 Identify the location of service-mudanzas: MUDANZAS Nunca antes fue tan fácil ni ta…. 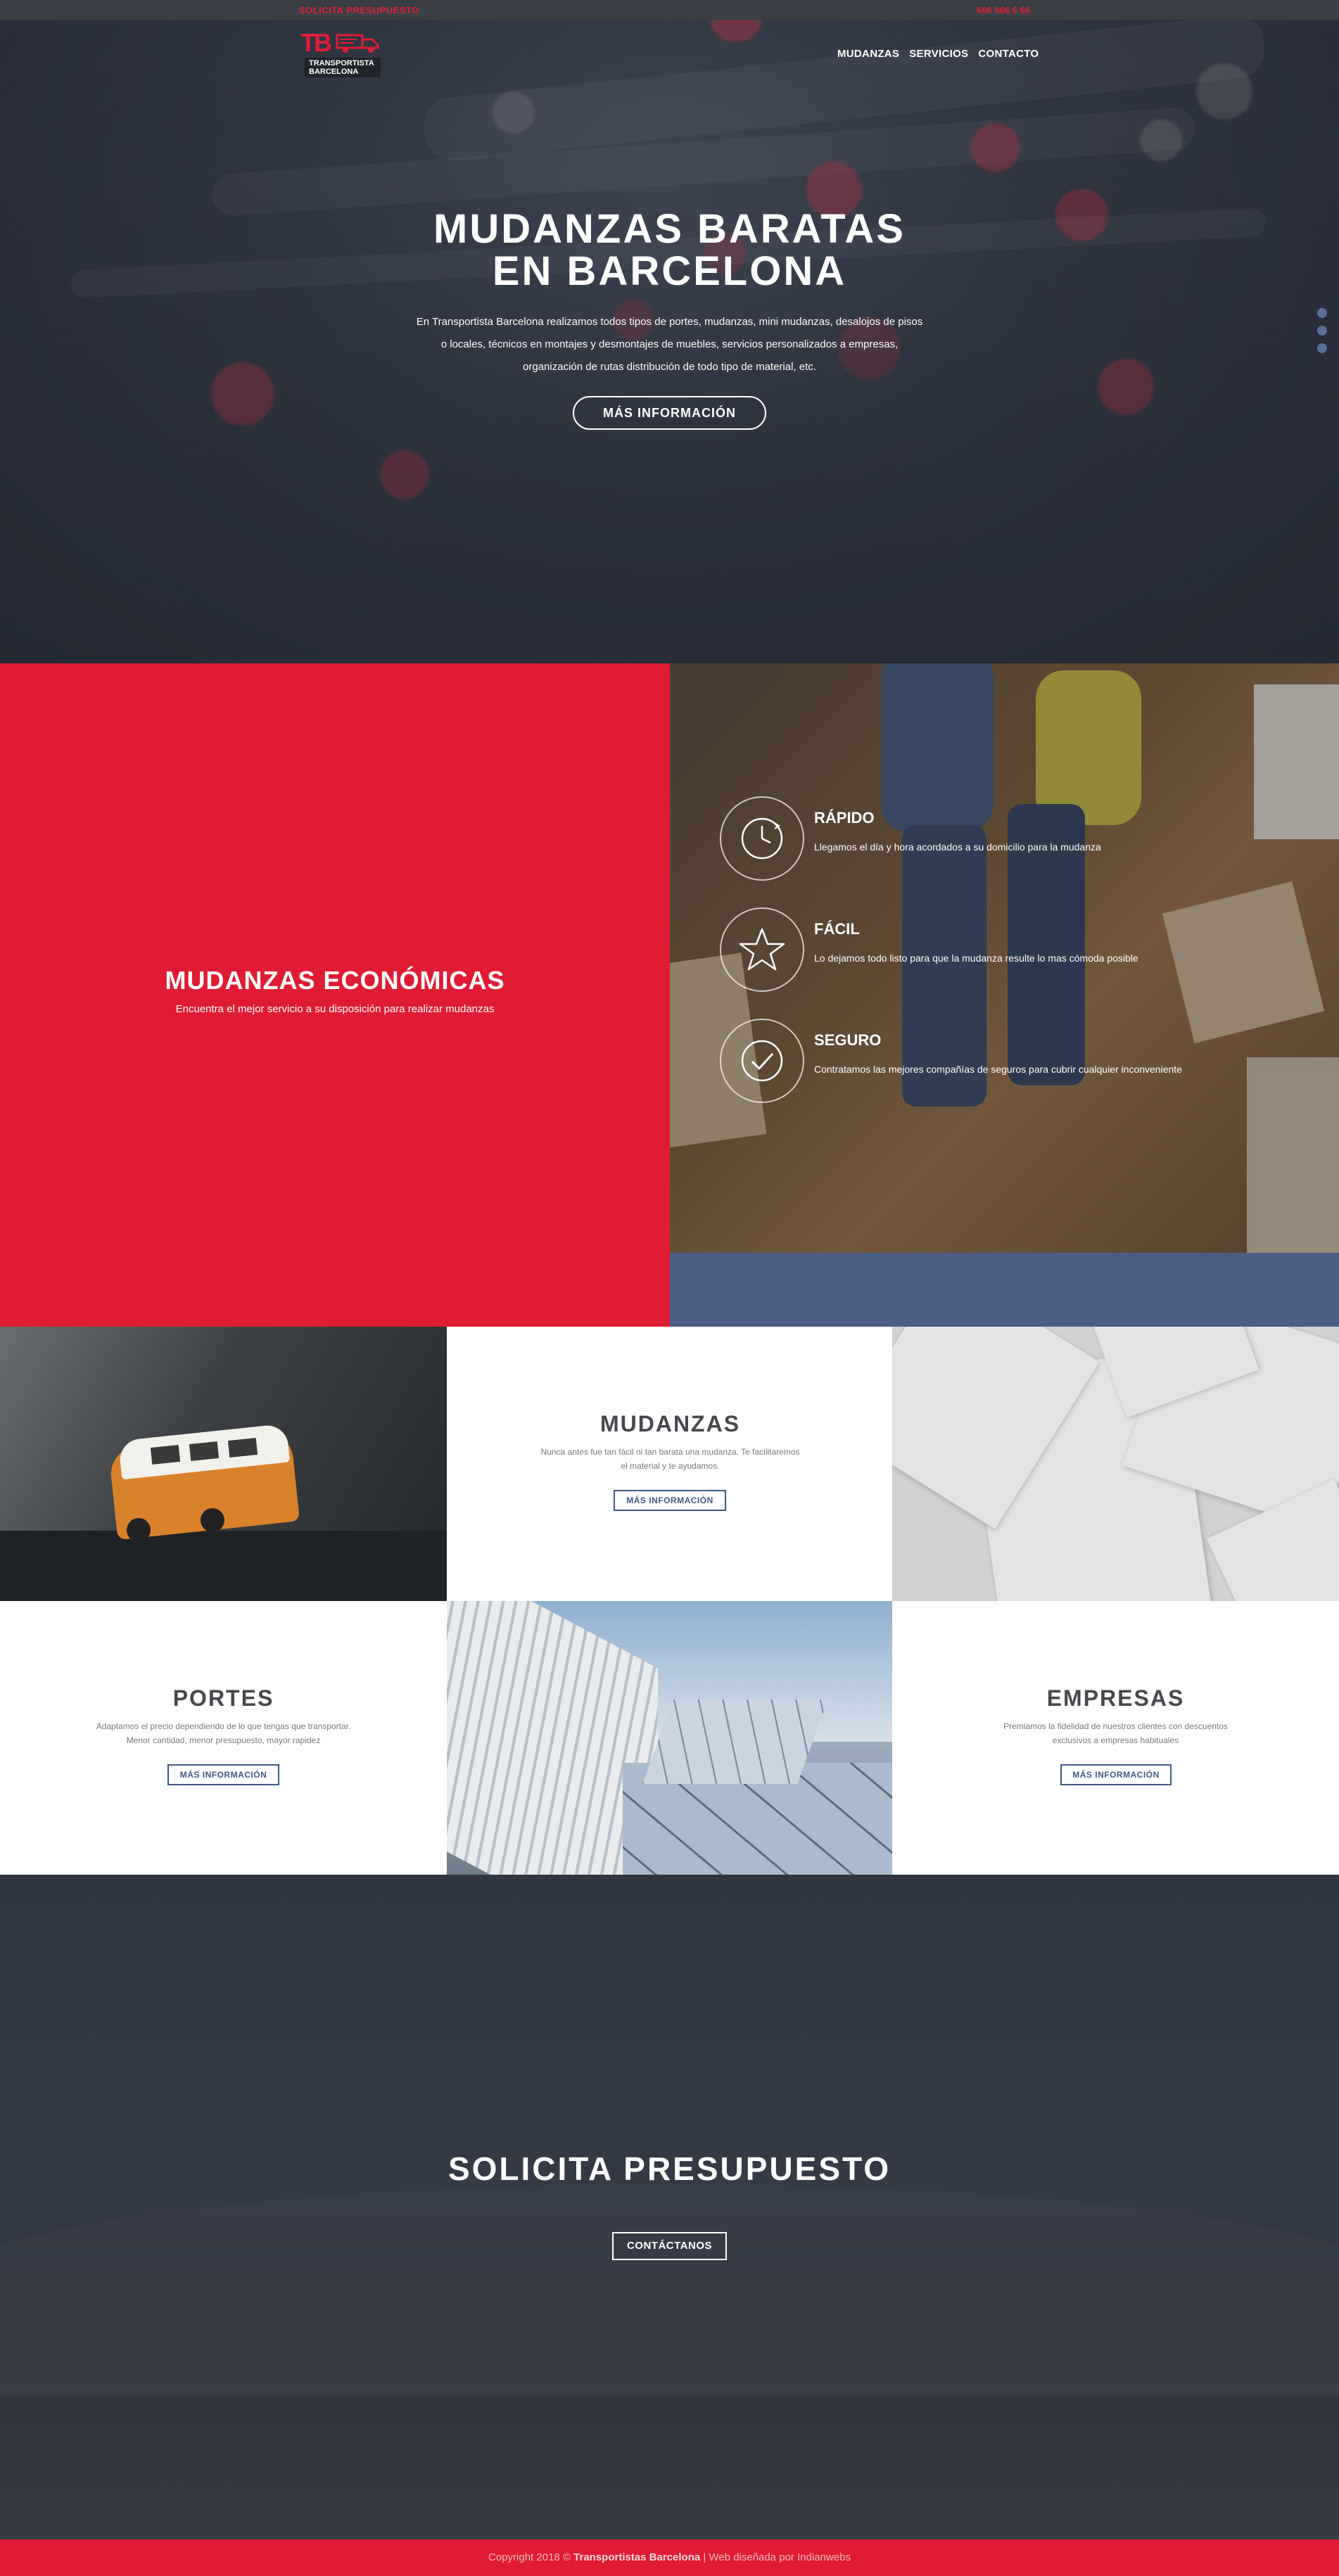
(670, 1464).